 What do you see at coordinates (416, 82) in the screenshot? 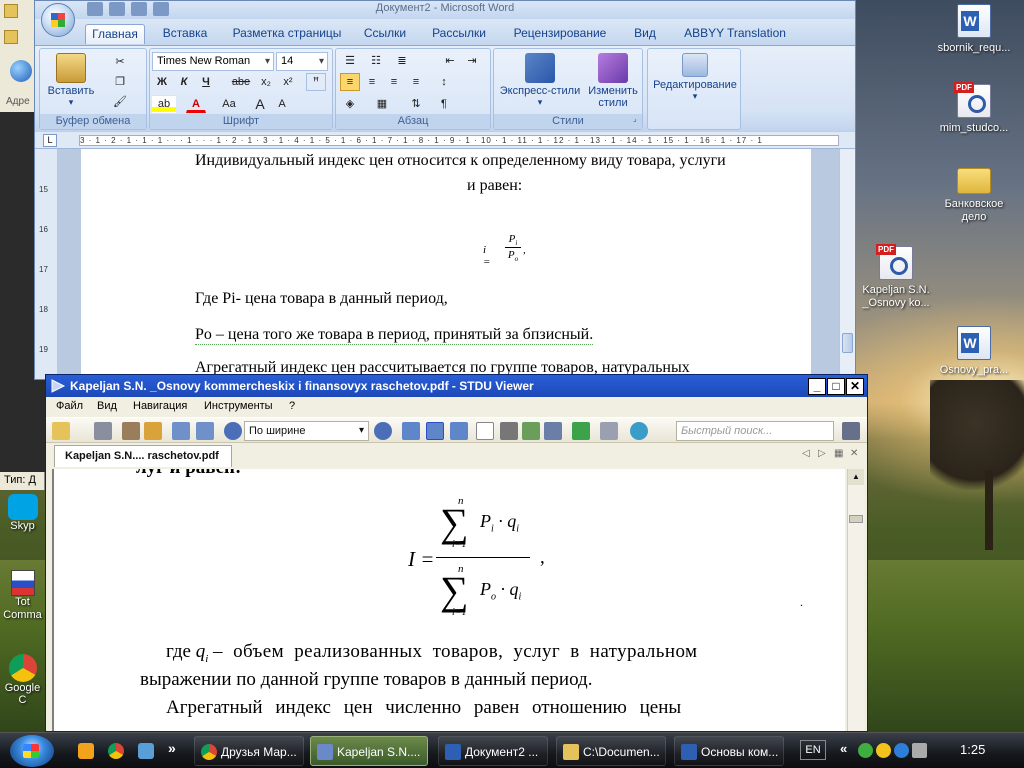
I see `justify-button: ≡` at bounding box center [416, 82].